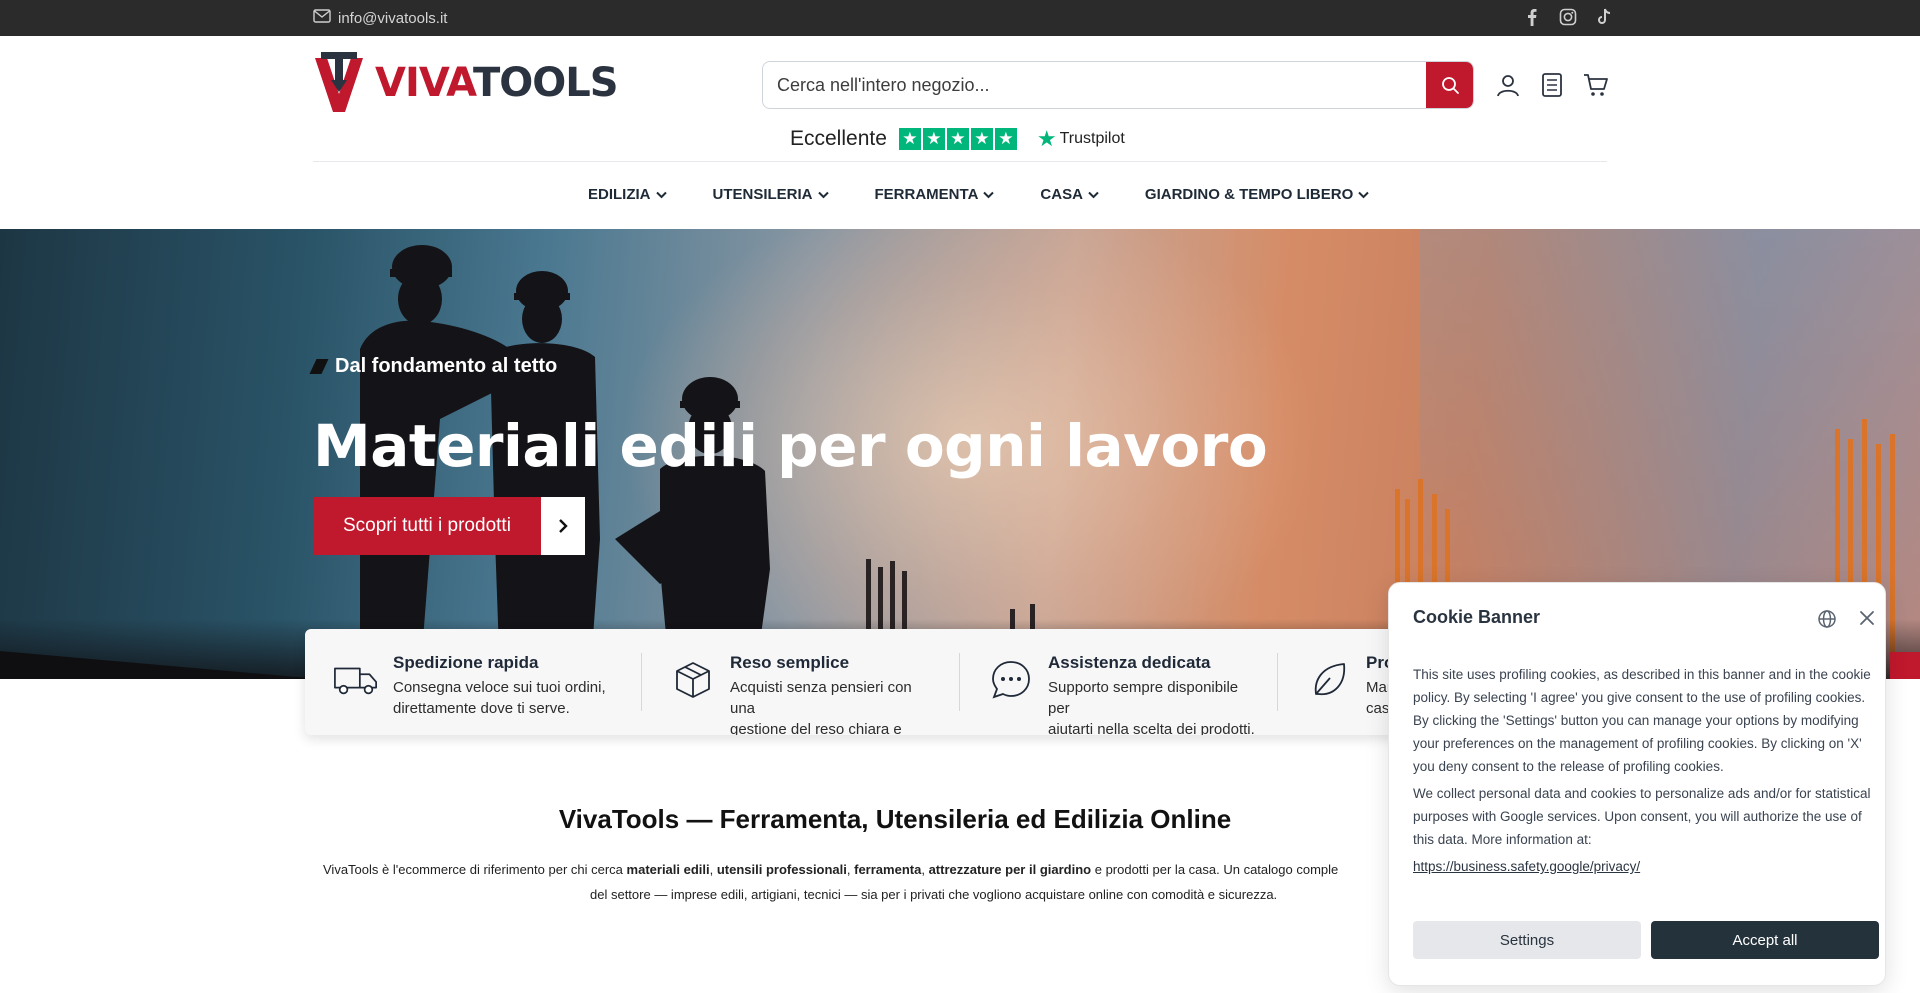 The image size is (1920, 993). What do you see at coordinates (1011, 680) in the screenshot?
I see `chat-icon` at bounding box center [1011, 680].